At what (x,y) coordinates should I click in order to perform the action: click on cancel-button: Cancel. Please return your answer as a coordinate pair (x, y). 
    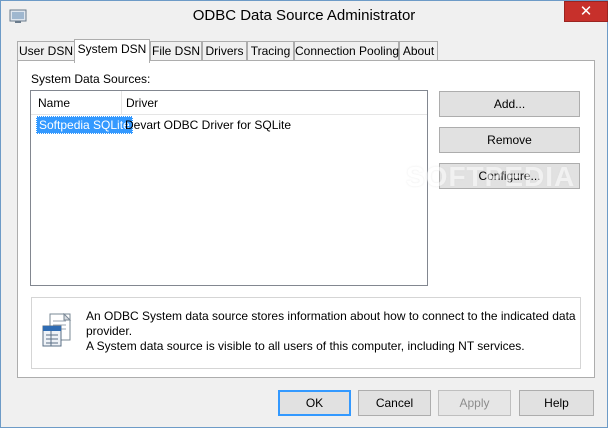
    Looking at the image, I should click on (394, 403).